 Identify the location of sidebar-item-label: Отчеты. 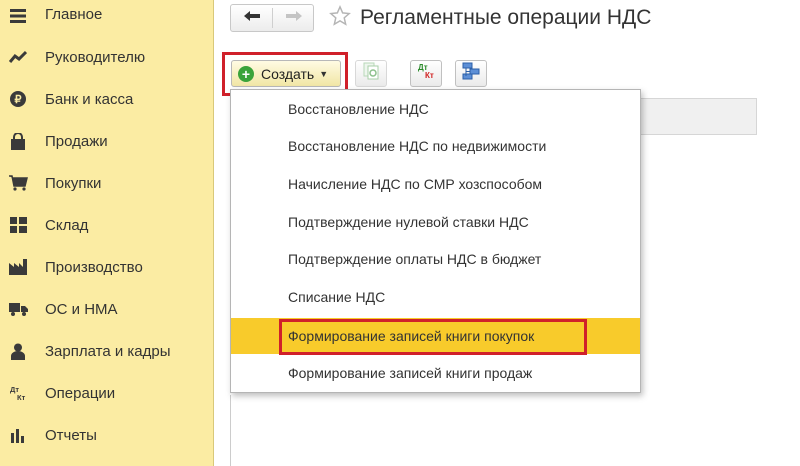
(71, 435).